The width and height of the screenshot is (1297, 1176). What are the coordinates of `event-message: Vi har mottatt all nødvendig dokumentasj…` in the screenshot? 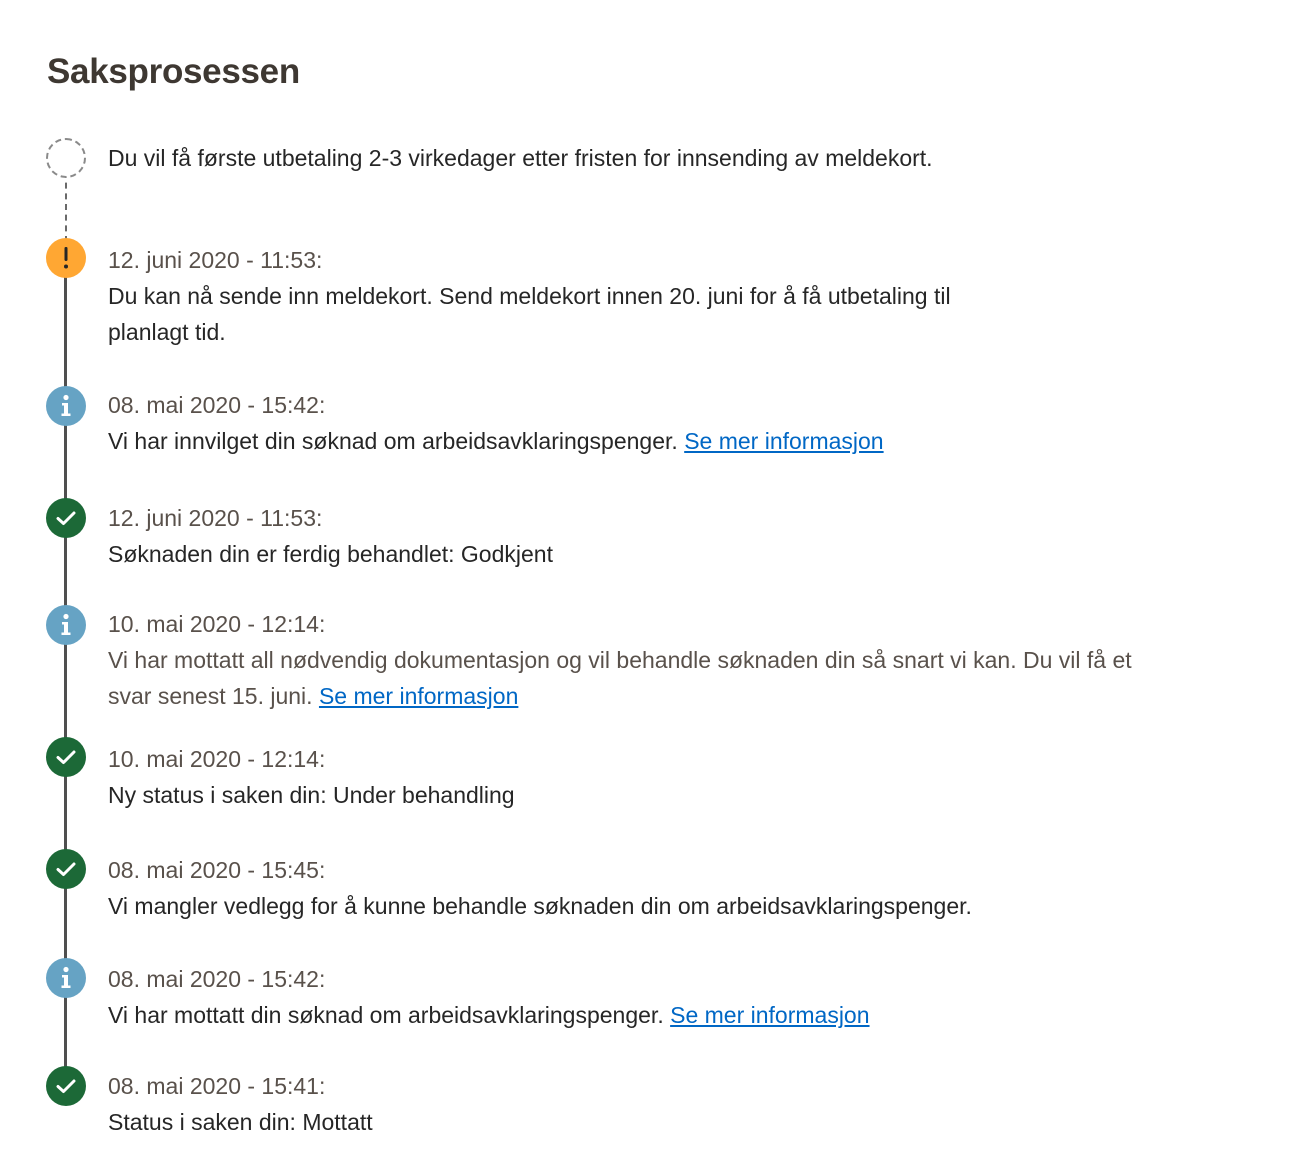 It's located at (620, 678).